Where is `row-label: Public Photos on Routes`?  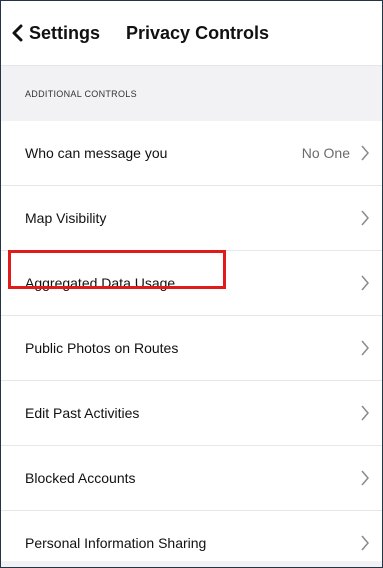
row-label: Public Photos on Routes is located at coordinates (102, 348).